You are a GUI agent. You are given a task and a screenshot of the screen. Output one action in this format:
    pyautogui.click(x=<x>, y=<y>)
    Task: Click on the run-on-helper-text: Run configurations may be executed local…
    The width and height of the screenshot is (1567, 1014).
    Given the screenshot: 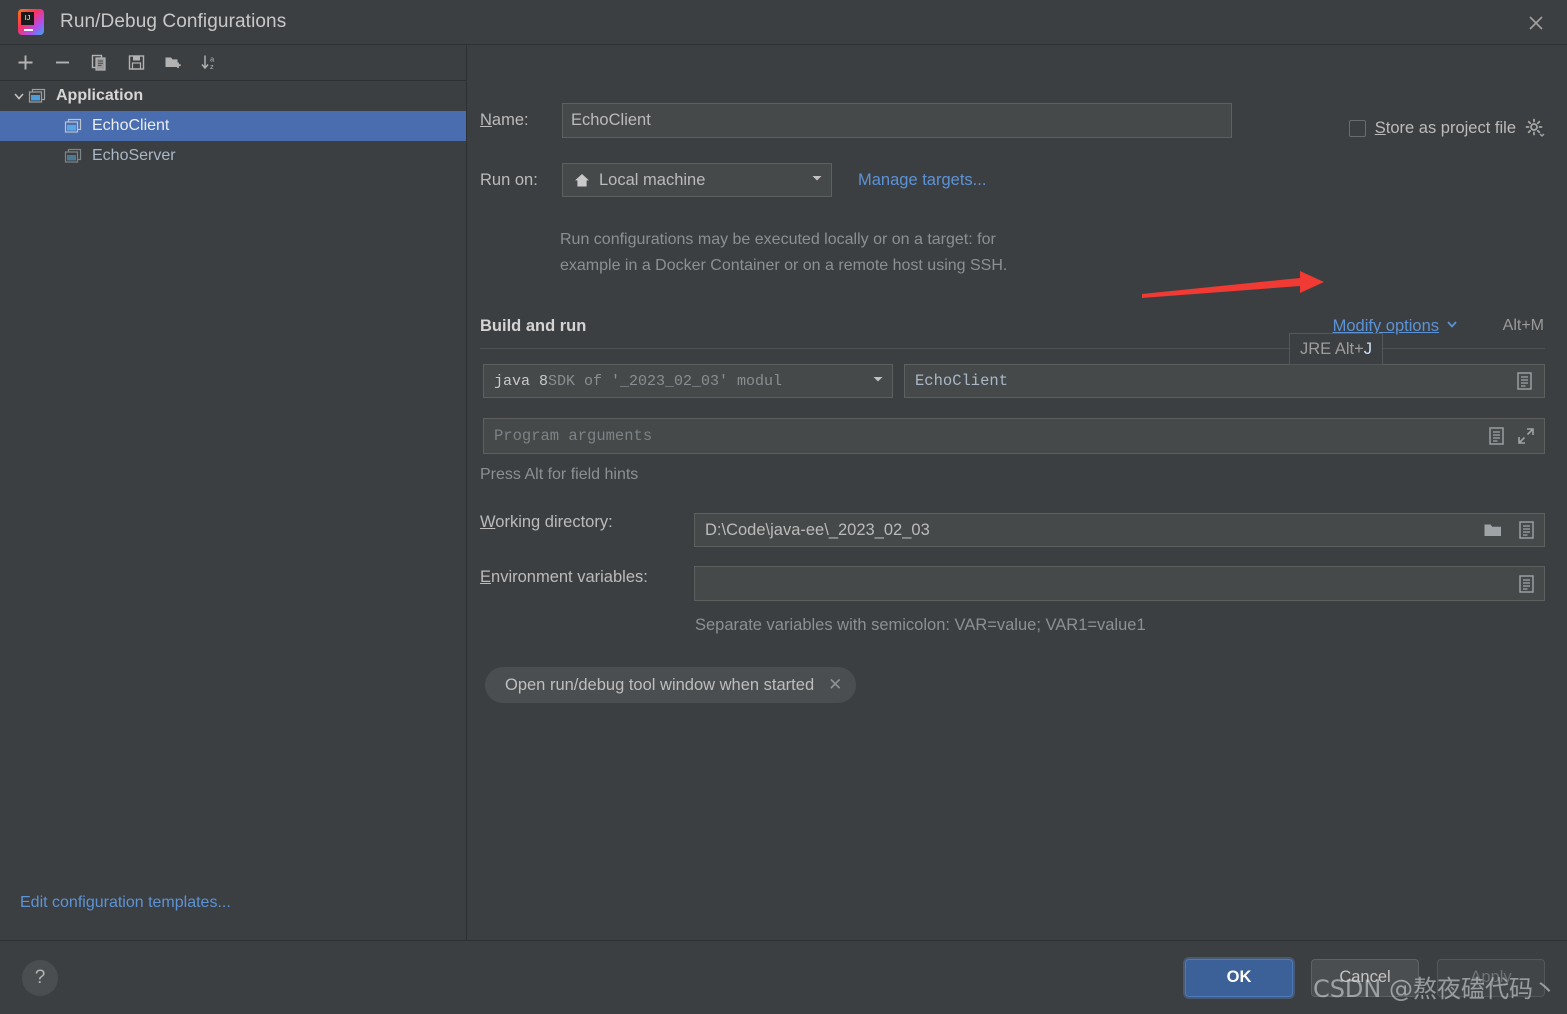 What is the action you would take?
    pyautogui.click(x=910, y=253)
    